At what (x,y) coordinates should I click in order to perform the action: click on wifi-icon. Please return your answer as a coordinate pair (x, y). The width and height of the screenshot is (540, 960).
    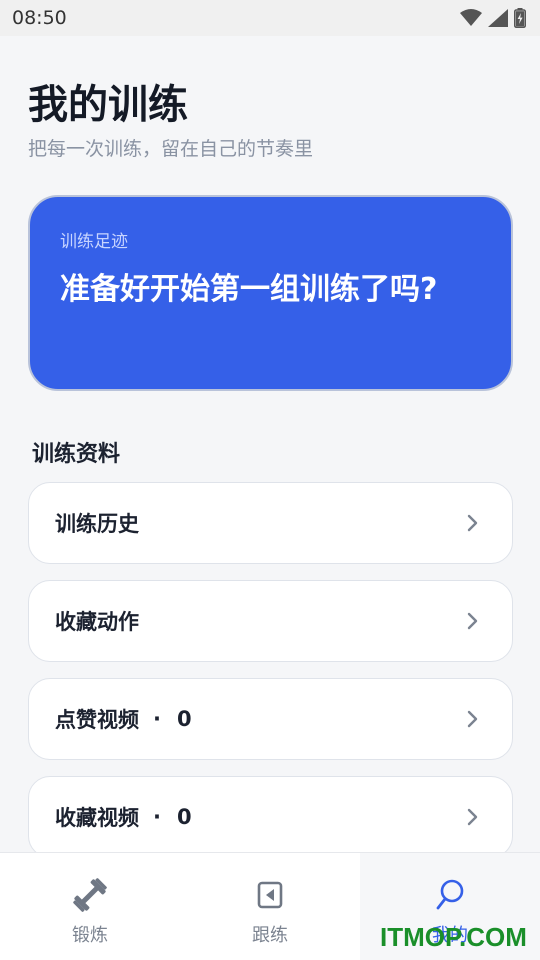
    Looking at the image, I should click on (471, 17).